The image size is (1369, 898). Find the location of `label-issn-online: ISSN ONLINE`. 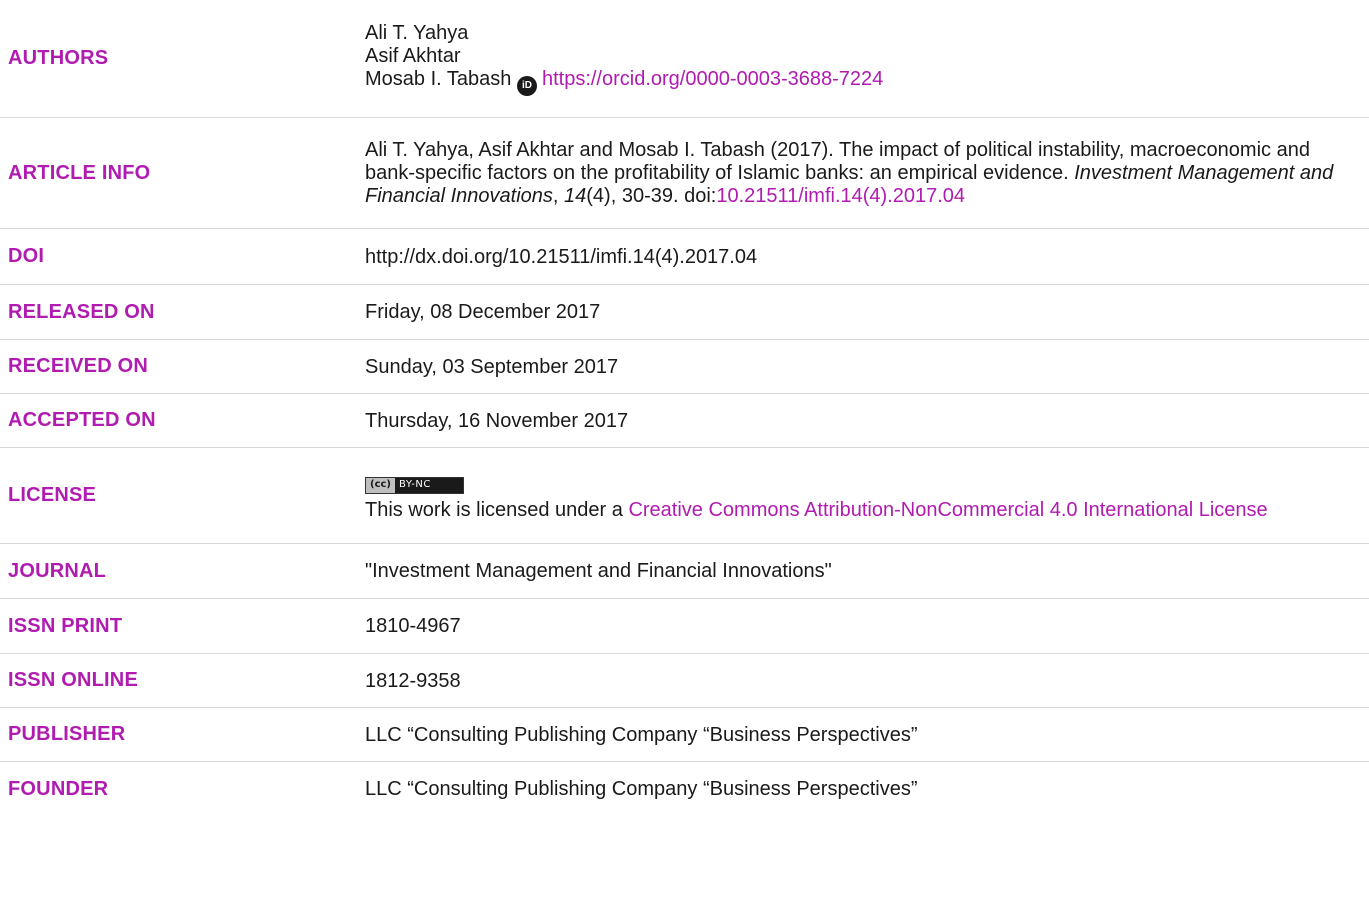

label-issn-online: ISSN ONLINE is located at coordinates (73, 680).